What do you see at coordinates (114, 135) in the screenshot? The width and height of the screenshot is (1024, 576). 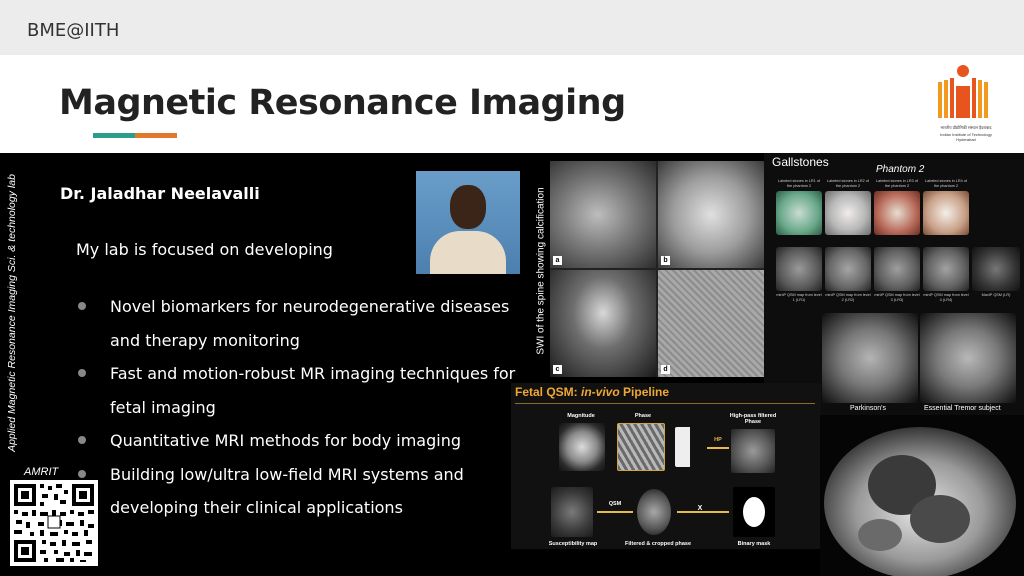 I see `accent-bar-teal` at bounding box center [114, 135].